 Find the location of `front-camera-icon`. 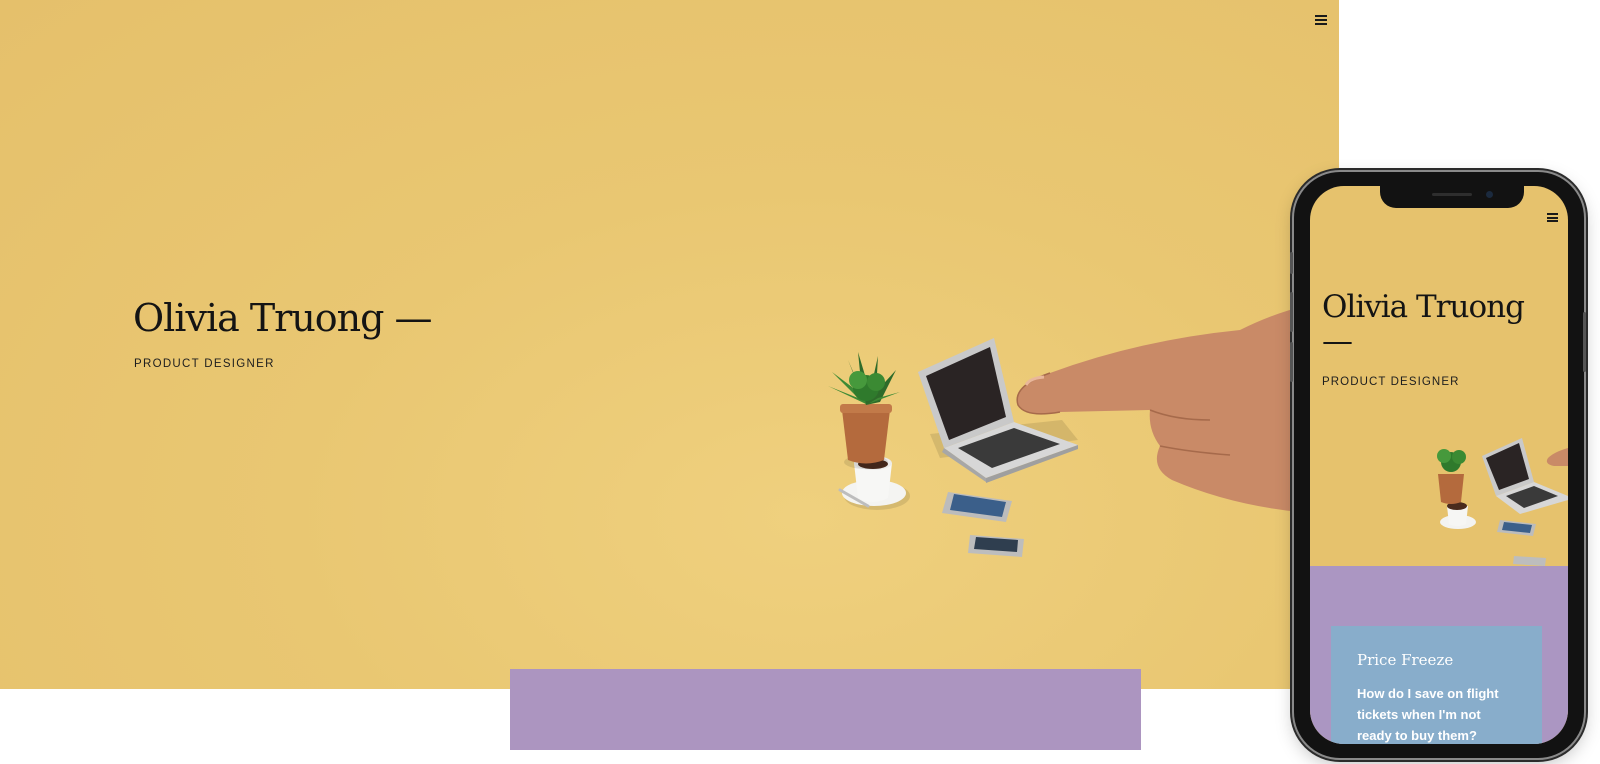

front-camera-icon is located at coordinates (1489, 194).